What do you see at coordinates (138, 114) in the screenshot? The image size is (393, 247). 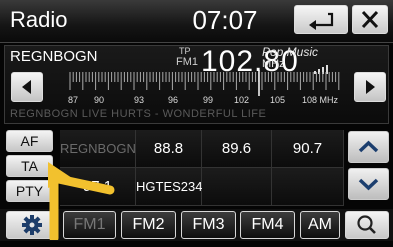 I see `radio-text: REGNBOGN LIVE HURTS - WONDERFUL LIFE` at bounding box center [138, 114].